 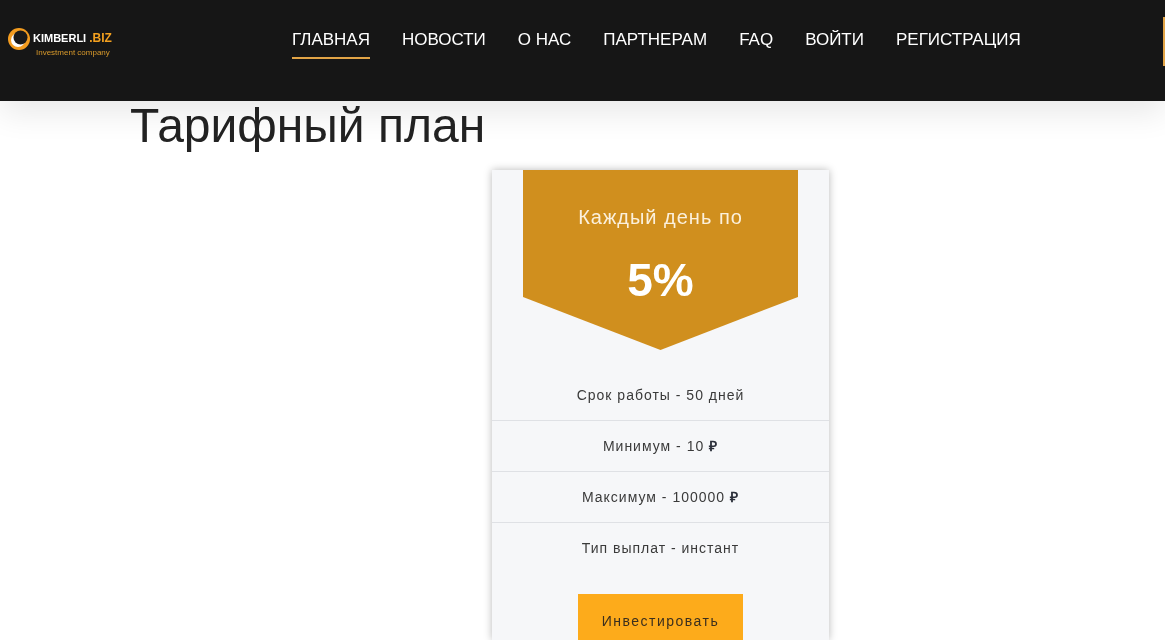 What do you see at coordinates (660, 617) in the screenshot?
I see `invest-button: Инвестировать` at bounding box center [660, 617].